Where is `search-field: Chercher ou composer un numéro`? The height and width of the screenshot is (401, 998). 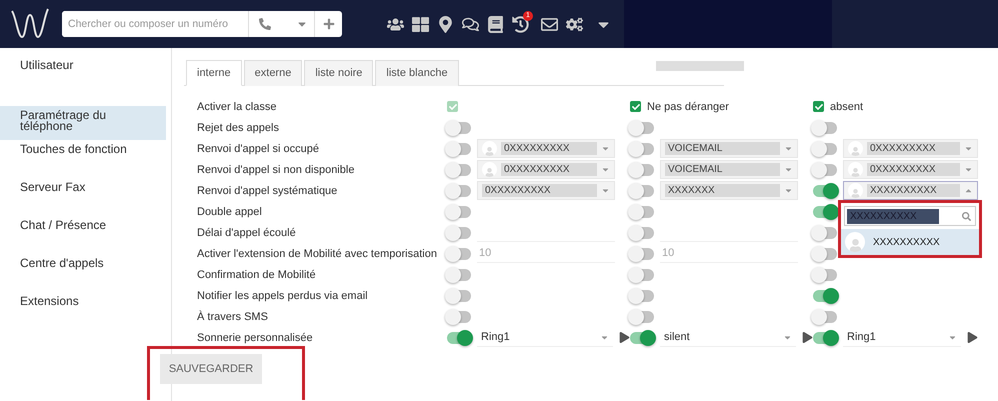 search-field: Chercher ou composer un numéro is located at coordinates (202, 24).